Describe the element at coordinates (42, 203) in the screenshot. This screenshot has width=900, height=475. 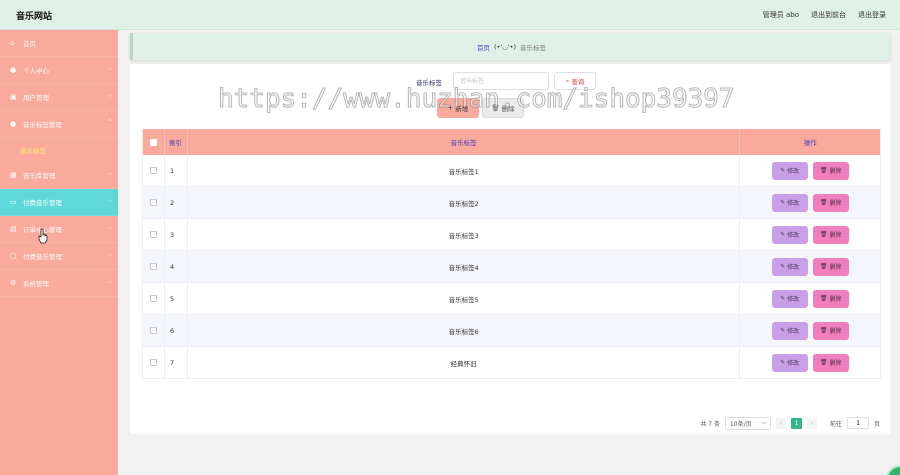
I see `sidebar-item-label: 付费音乐管理` at that location.